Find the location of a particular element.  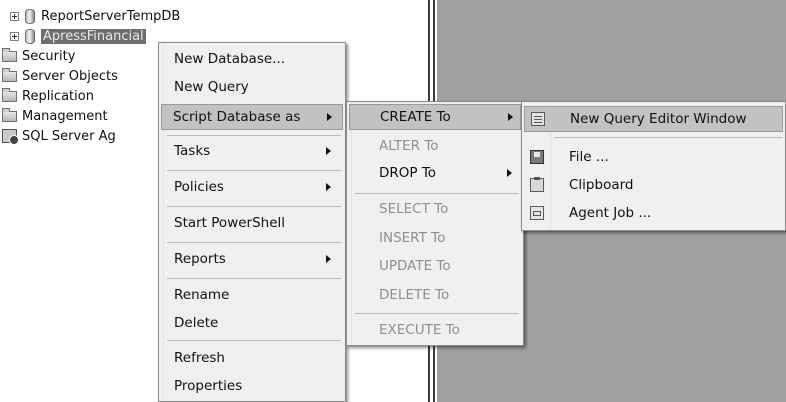

tree-node-label: ApressFinancial is located at coordinates (93, 36).